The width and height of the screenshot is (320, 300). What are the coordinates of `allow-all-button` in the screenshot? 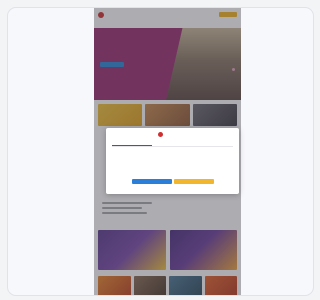 It's located at (194, 181).